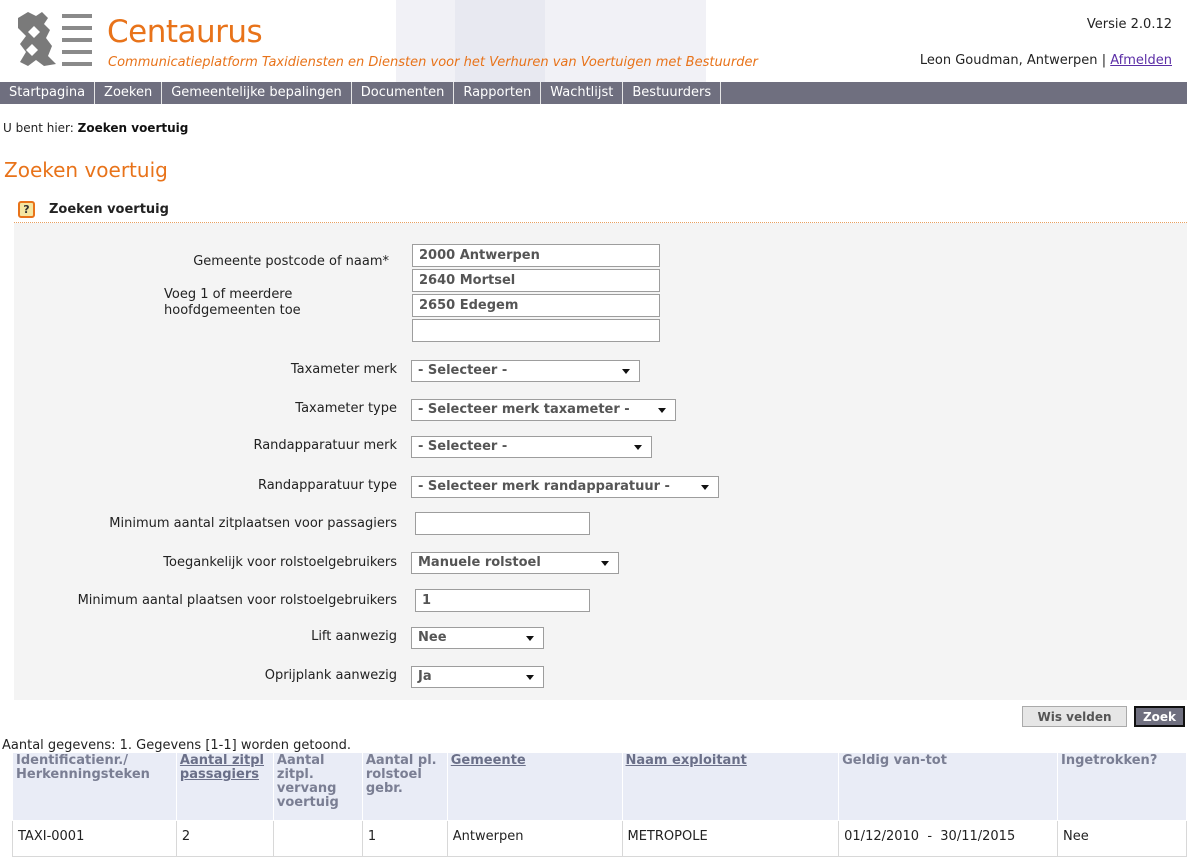  Describe the element at coordinates (317, 838) in the screenshot. I see `cell-vervang` at that location.